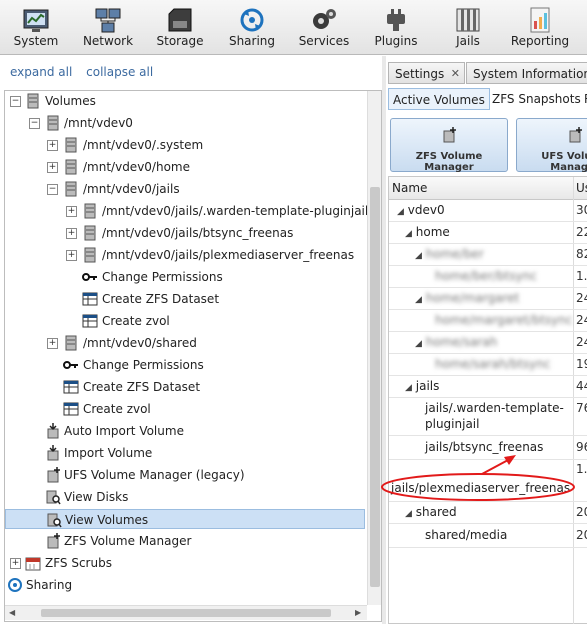  Describe the element at coordinates (185, 453) in the screenshot. I see `tree-node-import-volume: Import Volume` at that location.